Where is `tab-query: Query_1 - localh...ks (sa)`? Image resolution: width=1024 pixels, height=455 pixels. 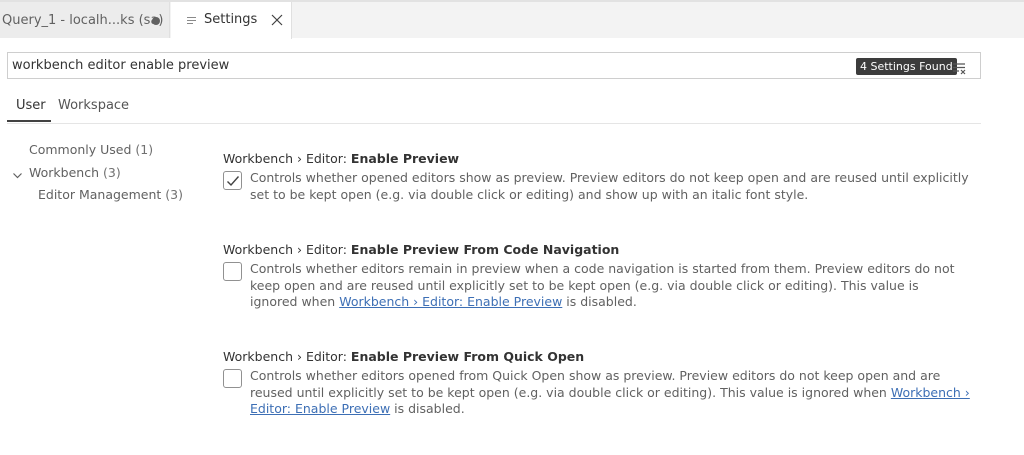 tab-query: Query_1 - localh...ks (sa) is located at coordinates (85, 20).